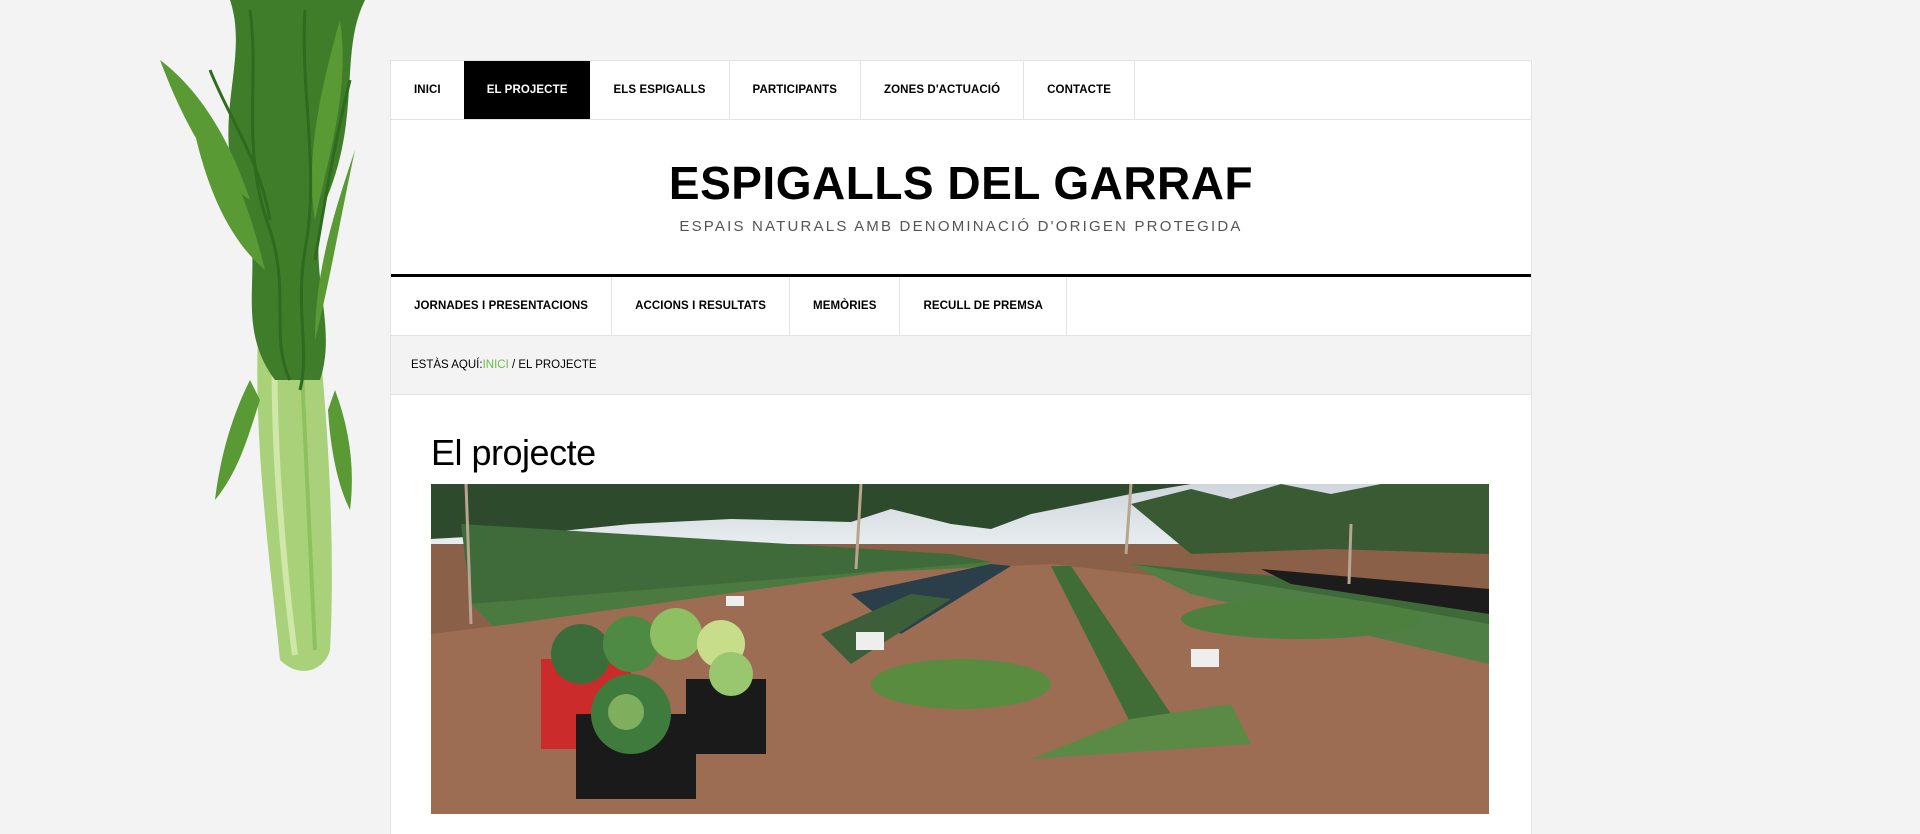 This screenshot has height=834, width=1920. I want to click on page-title: El projecte, so click(513, 452).